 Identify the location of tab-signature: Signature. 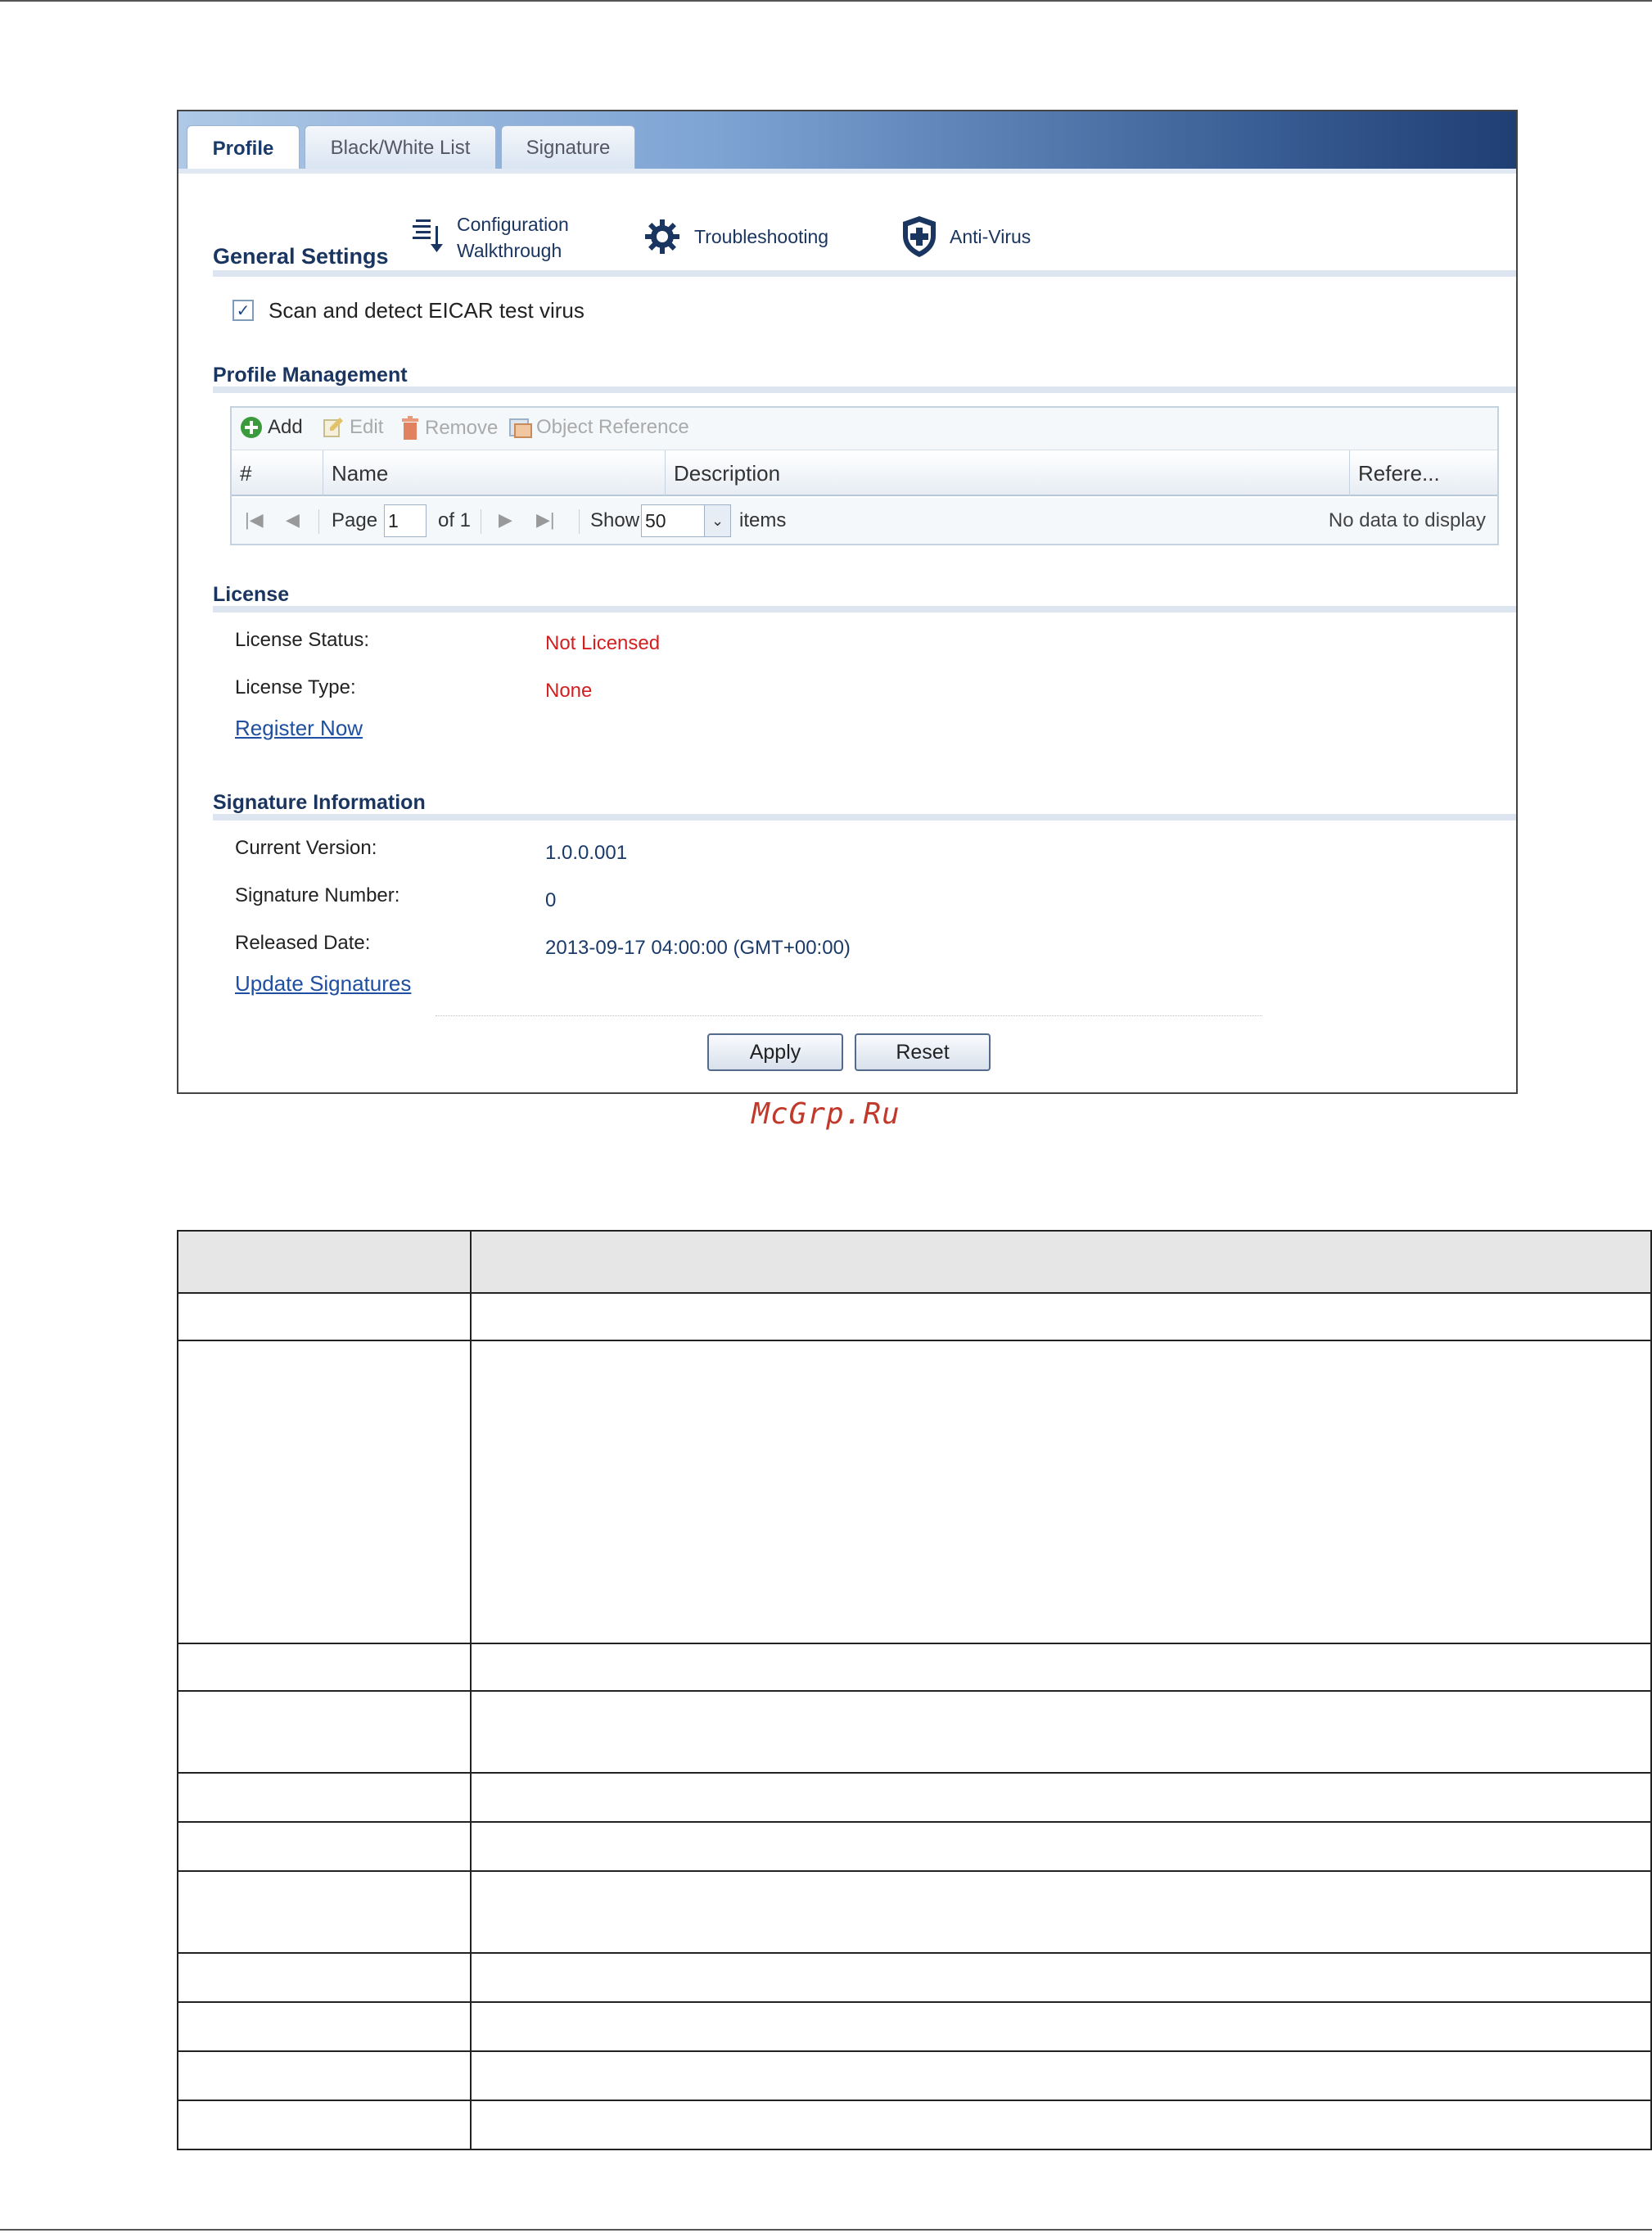
(568, 147).